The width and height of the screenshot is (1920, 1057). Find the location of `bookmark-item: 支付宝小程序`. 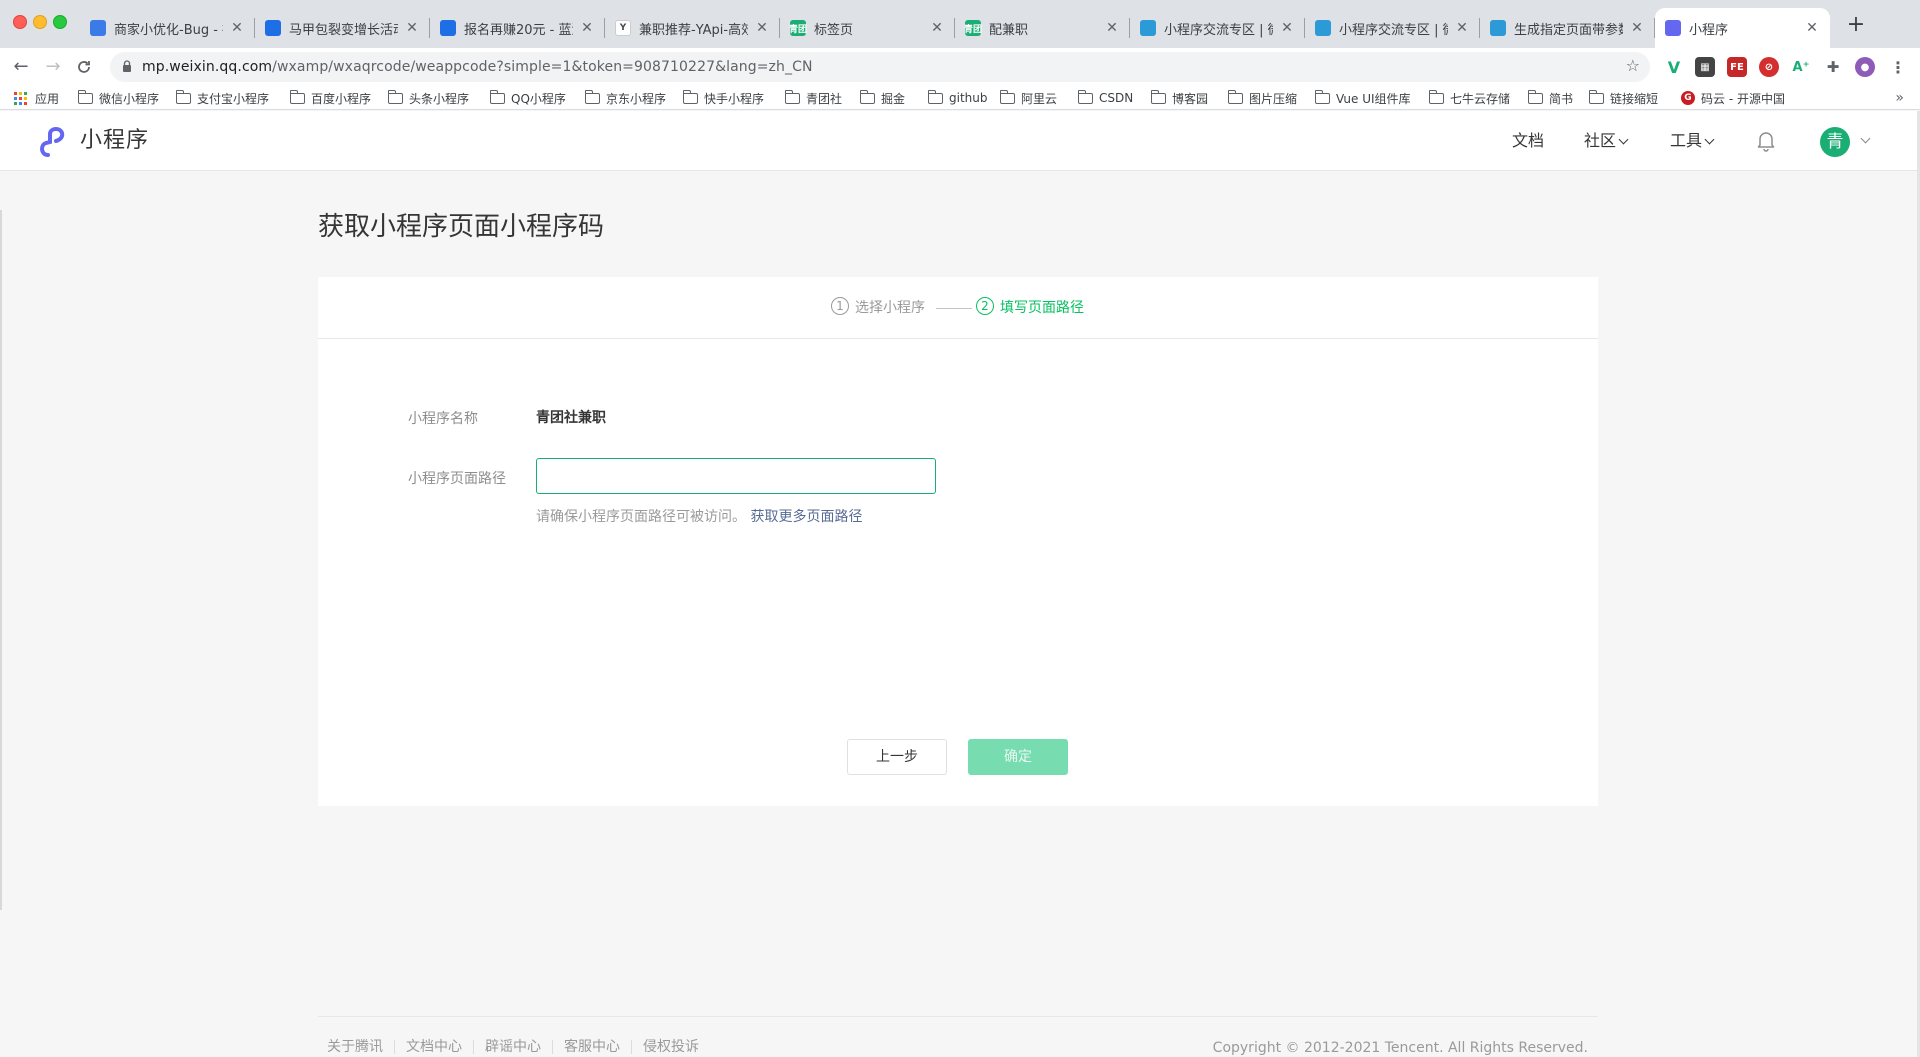

bookmark-item: 支付宝小程序 is located at coordinates (222, 98).